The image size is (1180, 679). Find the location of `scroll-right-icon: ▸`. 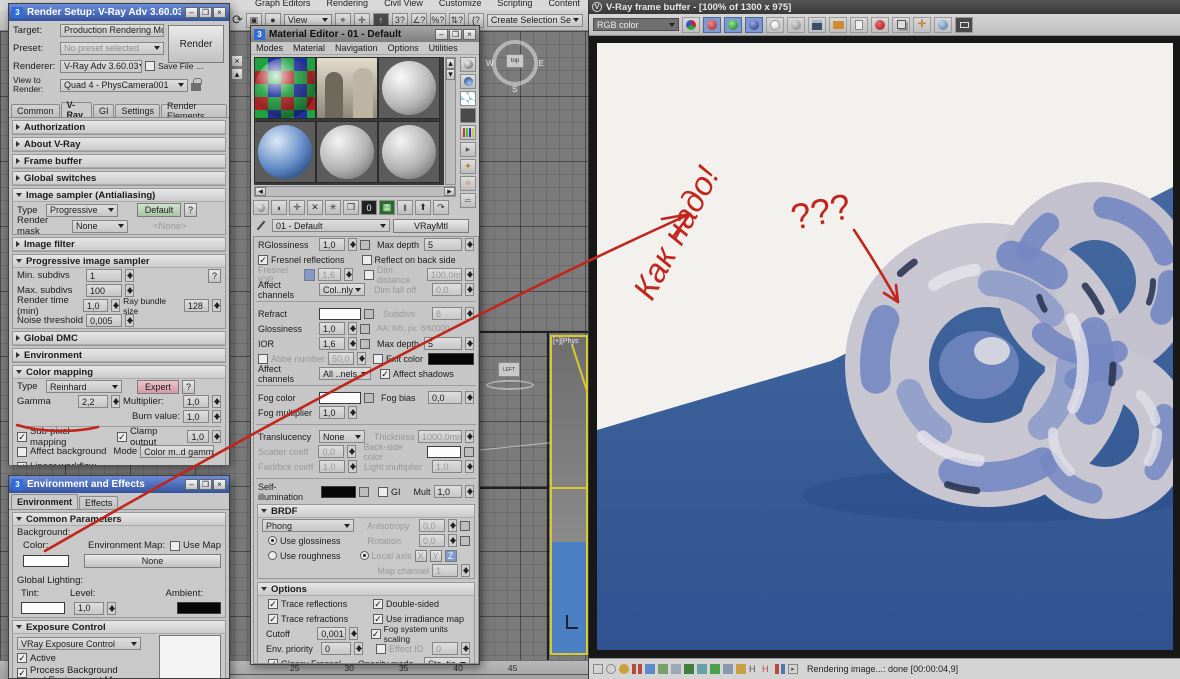

scroll-right-icon: ▸ is located at coordinates (449, 191).